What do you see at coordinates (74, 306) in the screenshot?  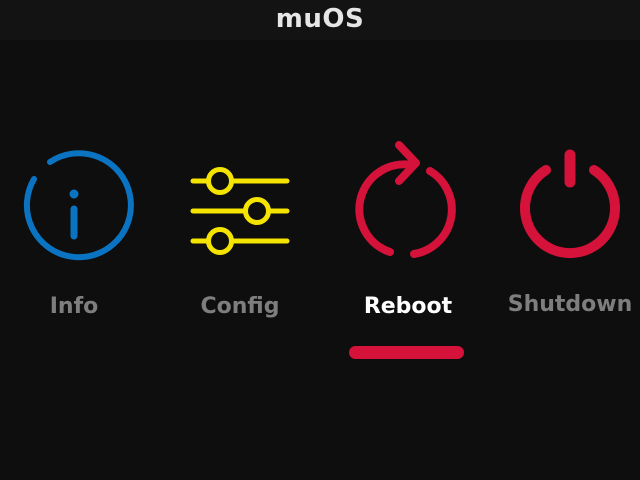 I see `menu-label-info: Info` at bounding box center [74, 306].